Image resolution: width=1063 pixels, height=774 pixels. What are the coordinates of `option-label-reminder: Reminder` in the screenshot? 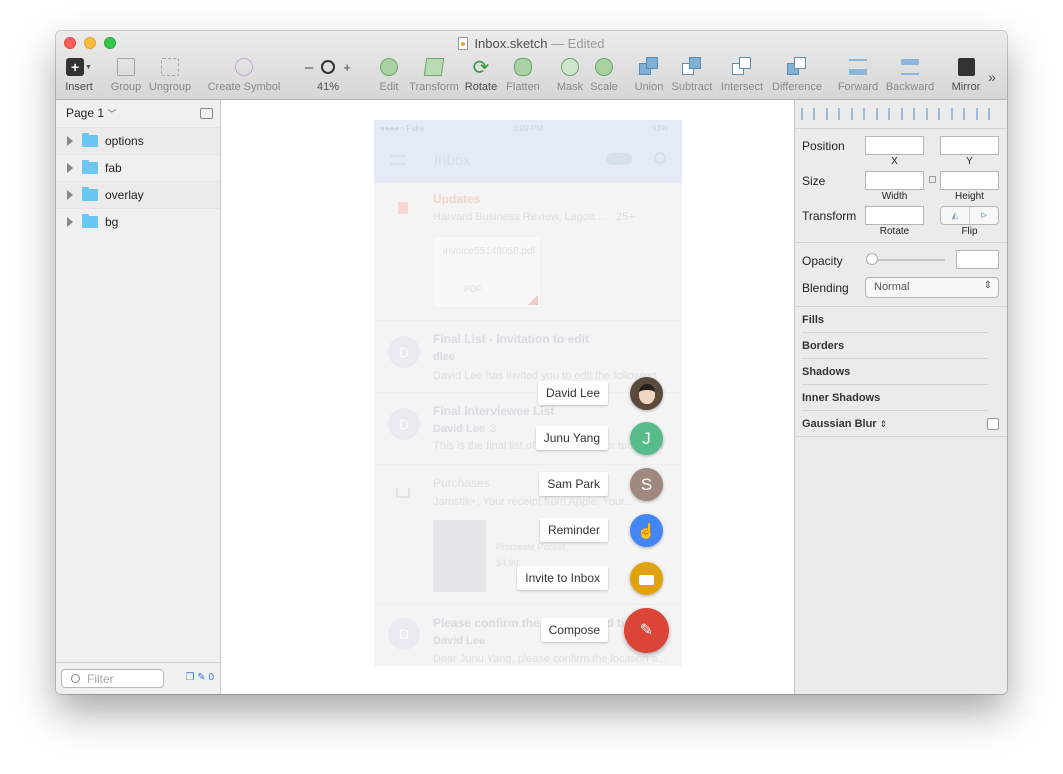 It's located at (573, 530).